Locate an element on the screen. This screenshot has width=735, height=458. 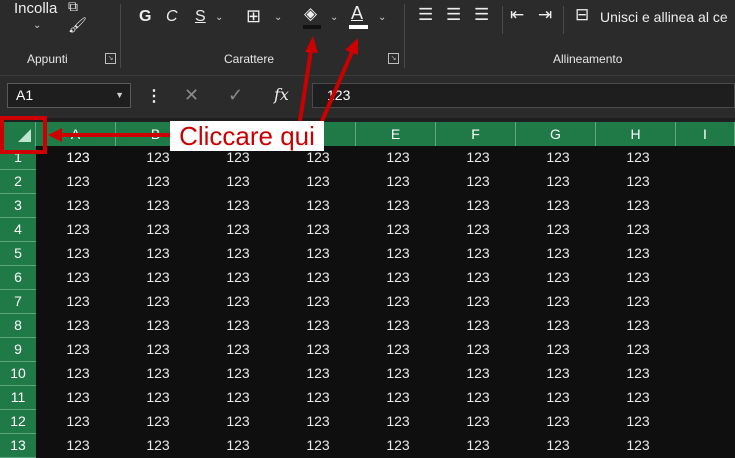
annotation-overlay is located at coordinates (179, 95).